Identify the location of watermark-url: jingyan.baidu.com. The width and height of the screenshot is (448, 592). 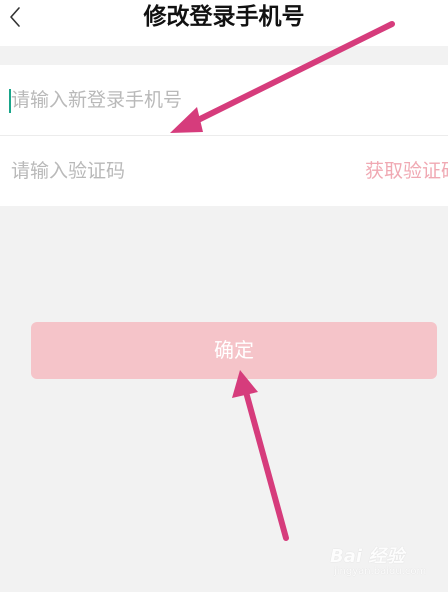
(380, 571).